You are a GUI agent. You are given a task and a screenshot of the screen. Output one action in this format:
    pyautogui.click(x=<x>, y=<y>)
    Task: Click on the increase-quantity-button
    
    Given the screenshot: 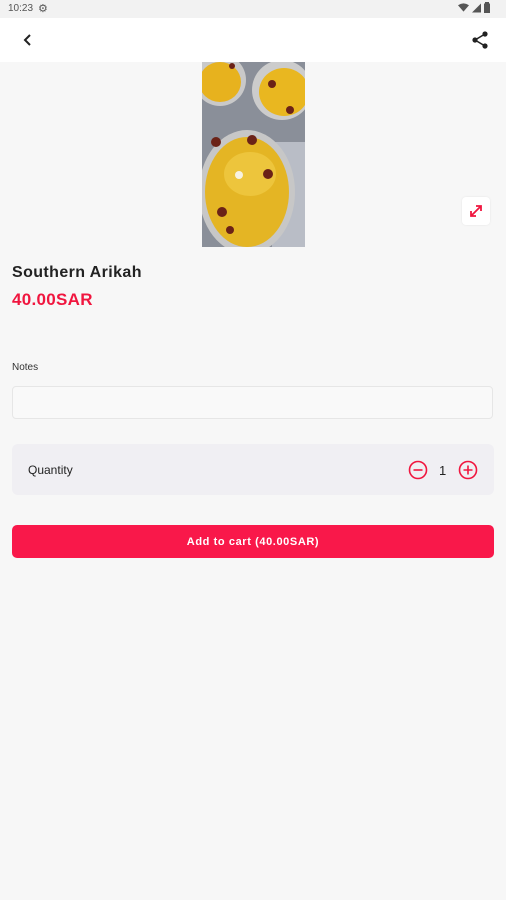 What is the action you would take?
    pyautogui.click(x=468, y=470)
    